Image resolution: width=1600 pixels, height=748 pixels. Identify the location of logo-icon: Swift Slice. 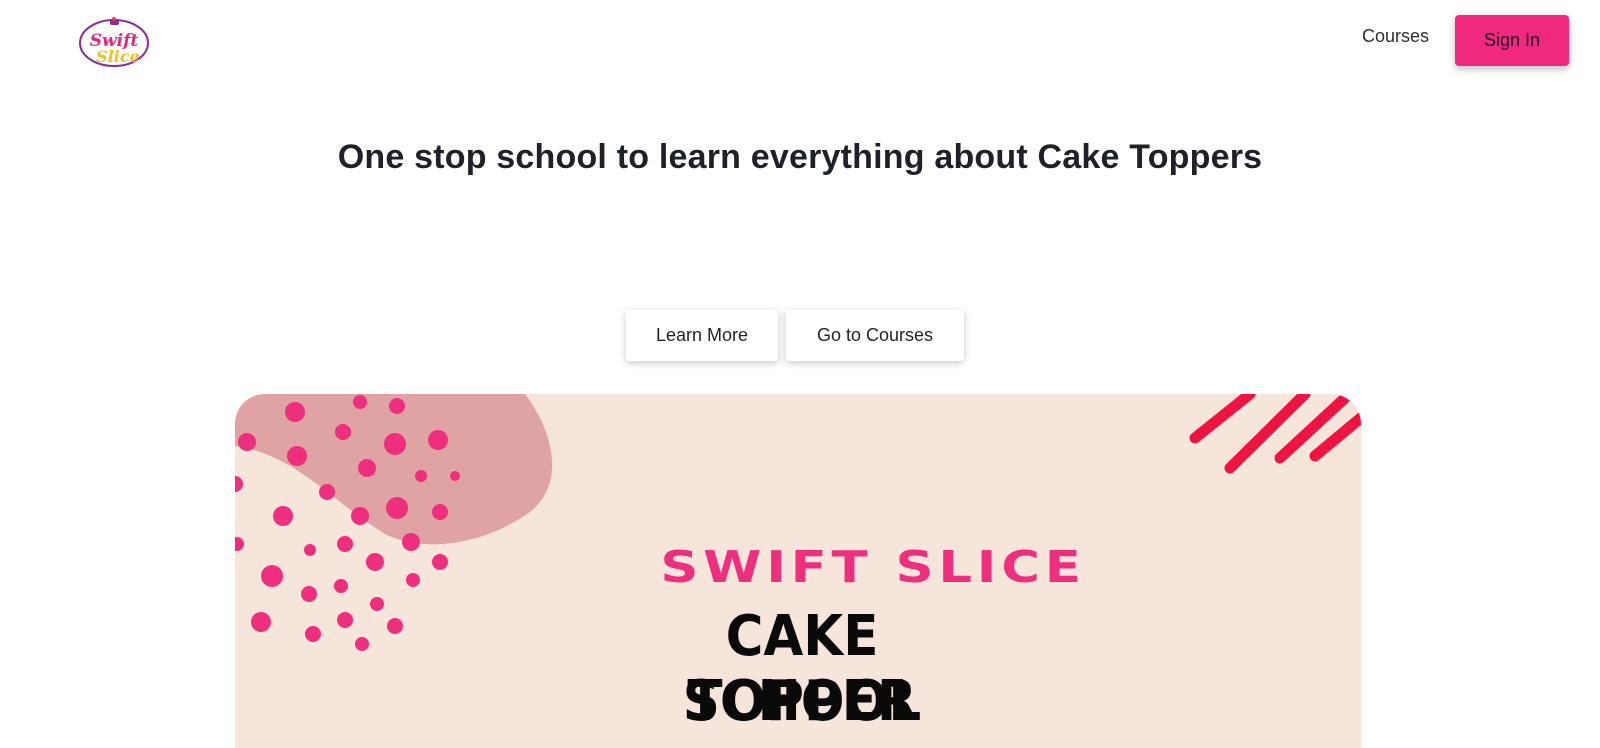
(114, 42).